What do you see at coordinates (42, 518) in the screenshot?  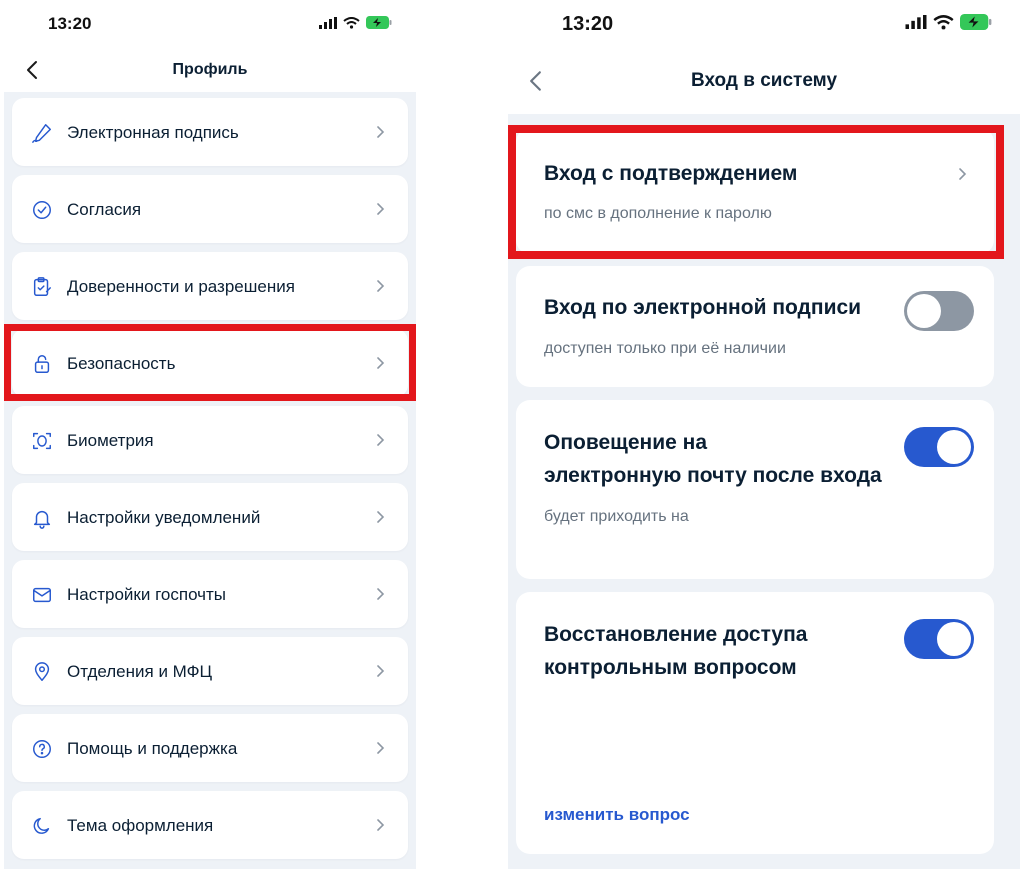 I see `bell-icon` at bounding box center [42, 518].